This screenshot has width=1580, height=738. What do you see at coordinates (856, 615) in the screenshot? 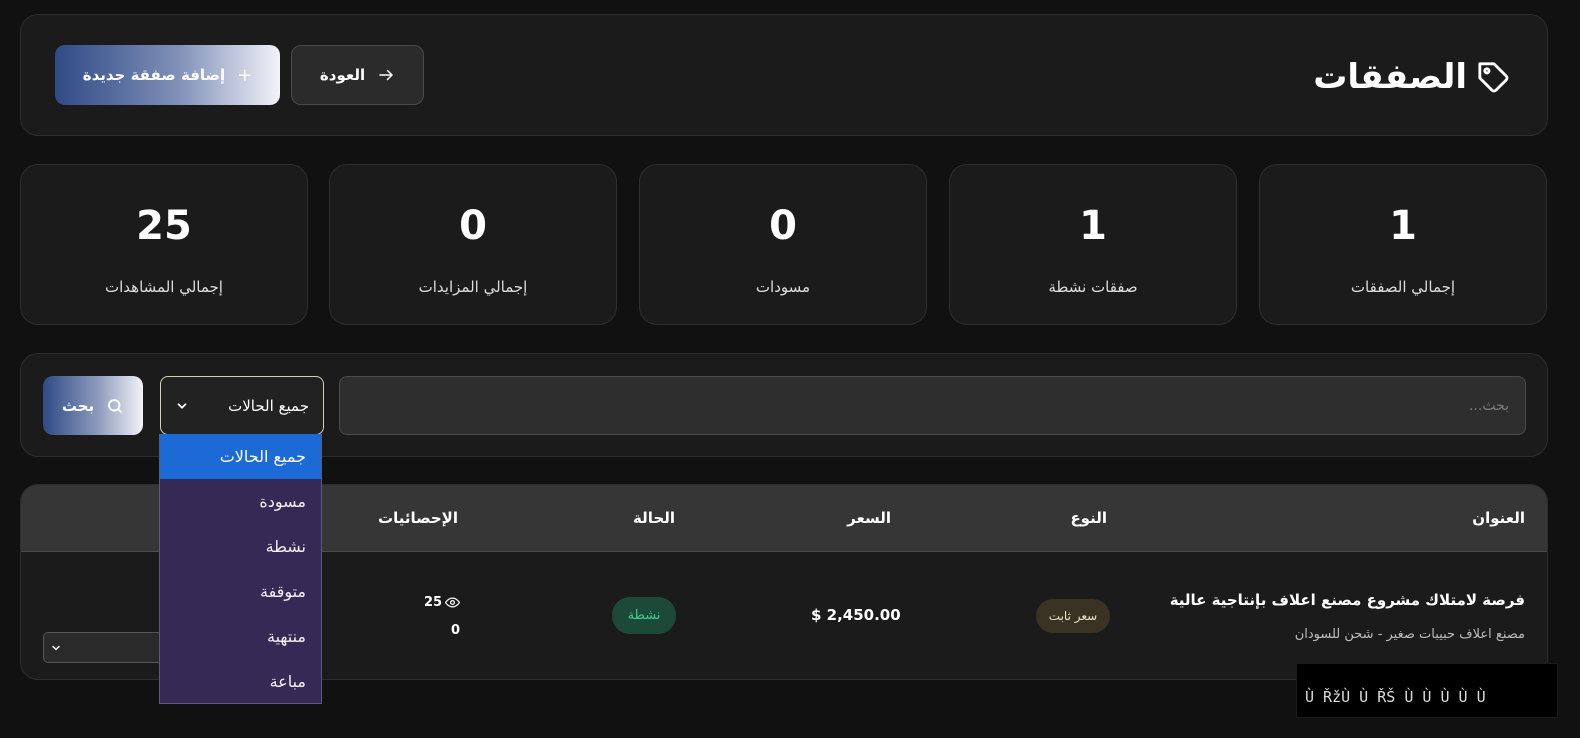
I see `deal-price: $ 2,450.00` at bounding box center [856, 615].